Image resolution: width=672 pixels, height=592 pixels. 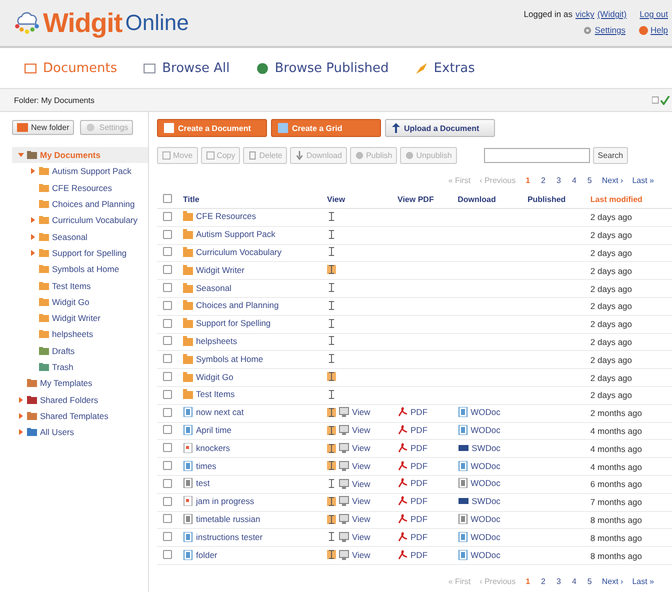 What do you see at coordinates (203, 483) in the screenshot?
I see `document-title-link: test` at bounding box center [203, 483].